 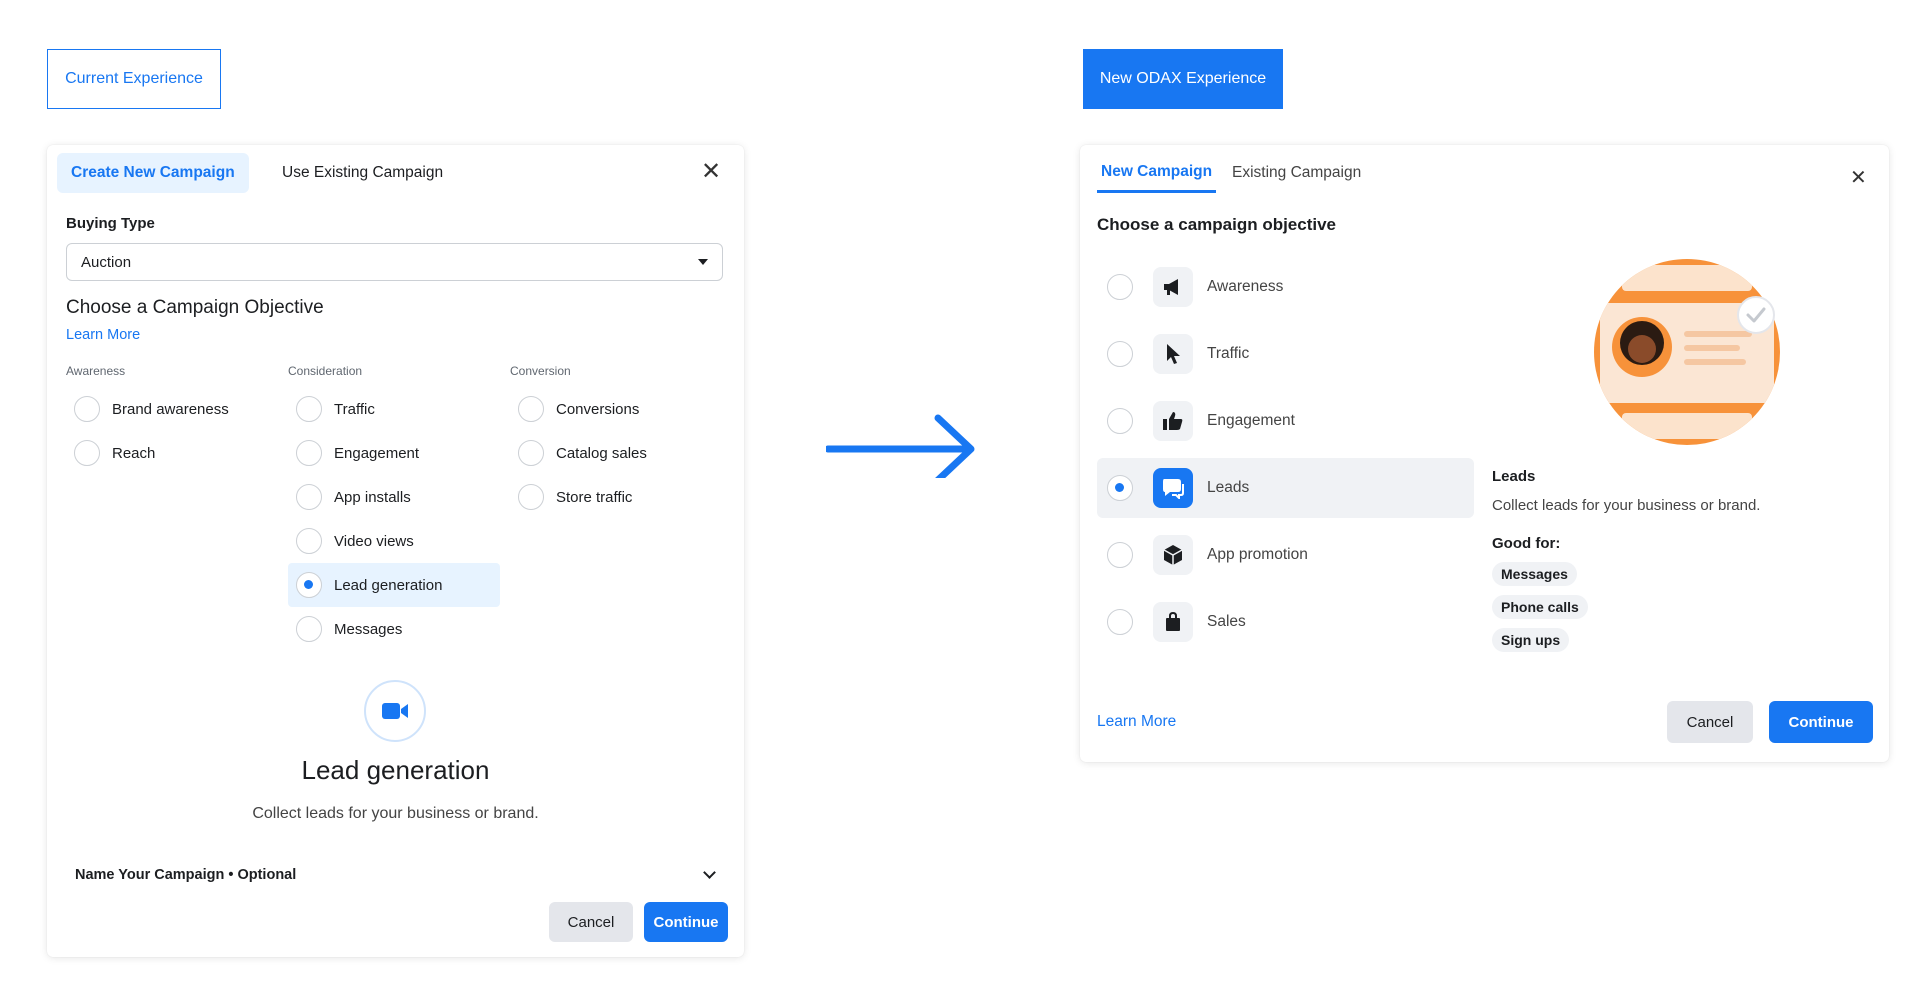 I want to click on buying-type-value: Auction, so click(x=106, y=262).